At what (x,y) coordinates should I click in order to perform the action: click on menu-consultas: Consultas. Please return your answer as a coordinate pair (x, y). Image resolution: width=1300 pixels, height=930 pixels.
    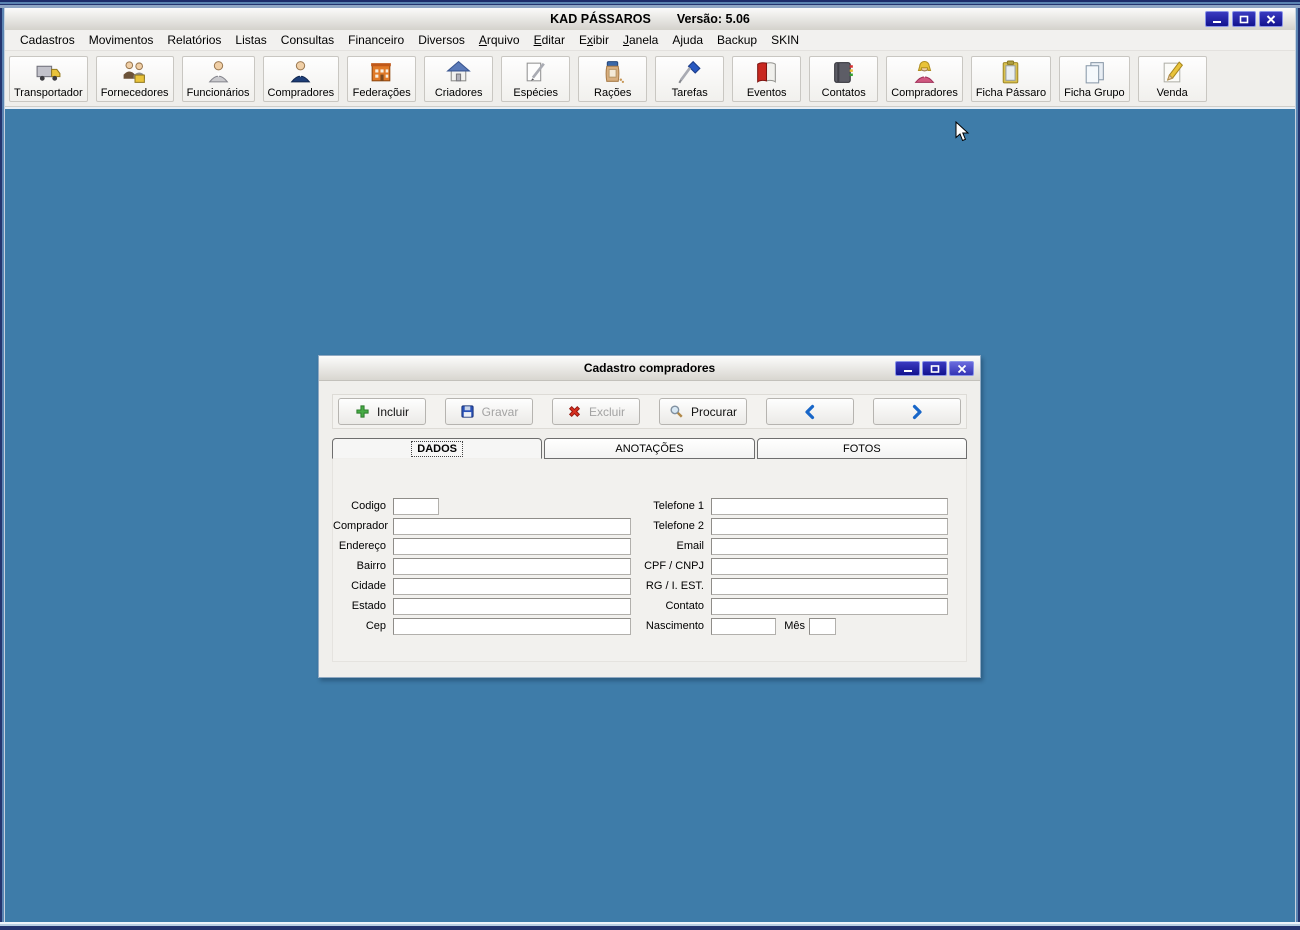
    Looking at the image, I should click on (307, 40).